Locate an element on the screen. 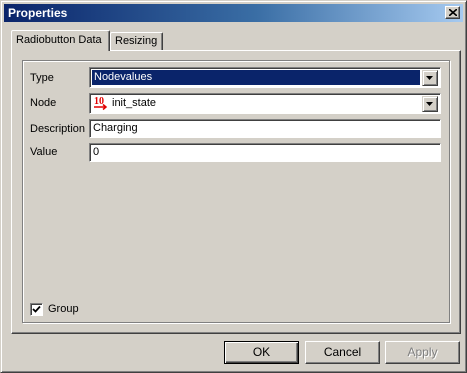 This screenshot has width=467, height=373. apply-button-label: Apply is located at coordinates (422, 352).